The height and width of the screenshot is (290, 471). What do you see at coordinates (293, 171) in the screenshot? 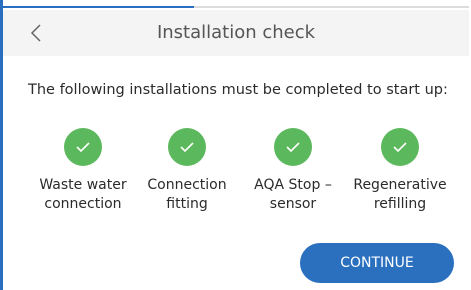
I see `check-item-aqa-stop-sensor: AQA Stop – sensor` at bounding box center [293, 171].